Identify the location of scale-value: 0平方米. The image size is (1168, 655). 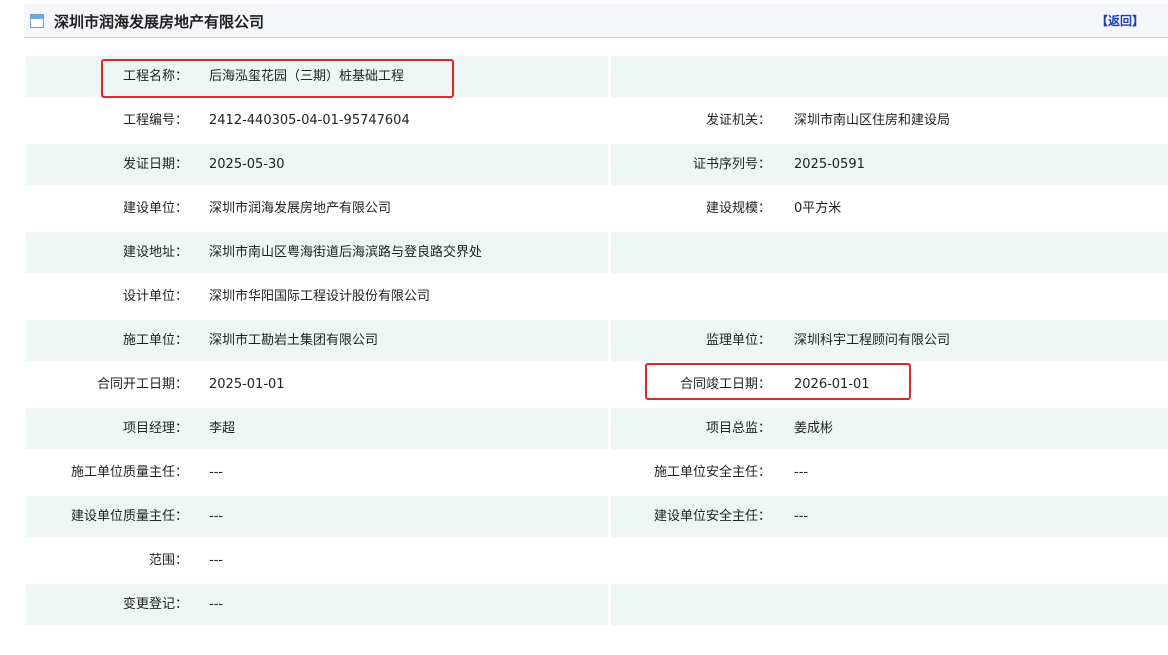
(976, 208).